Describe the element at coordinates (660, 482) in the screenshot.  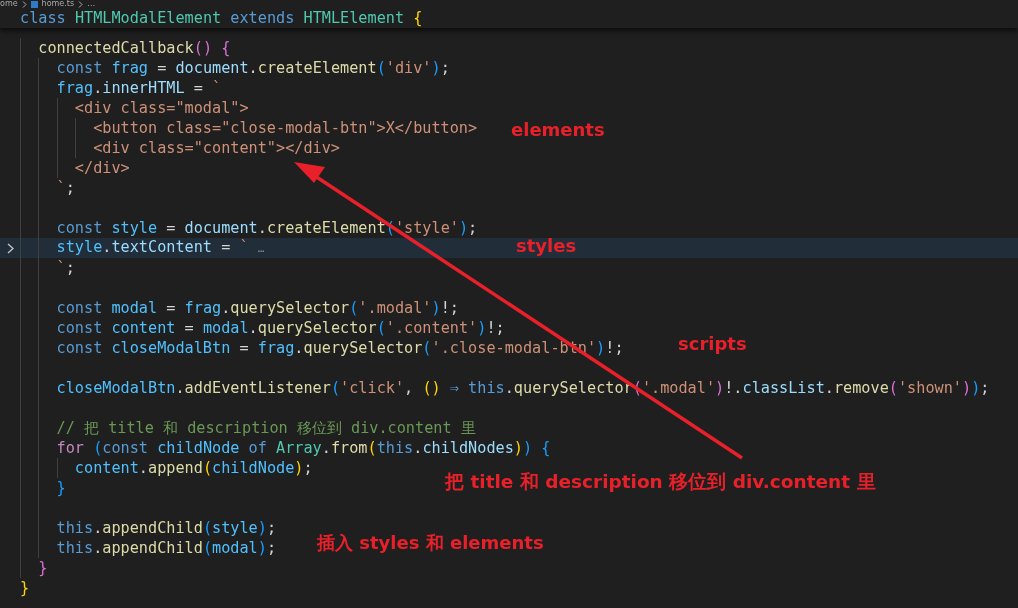
I see `annotation-text: 把 title 和 description 移位到 div.content 里` at that location.